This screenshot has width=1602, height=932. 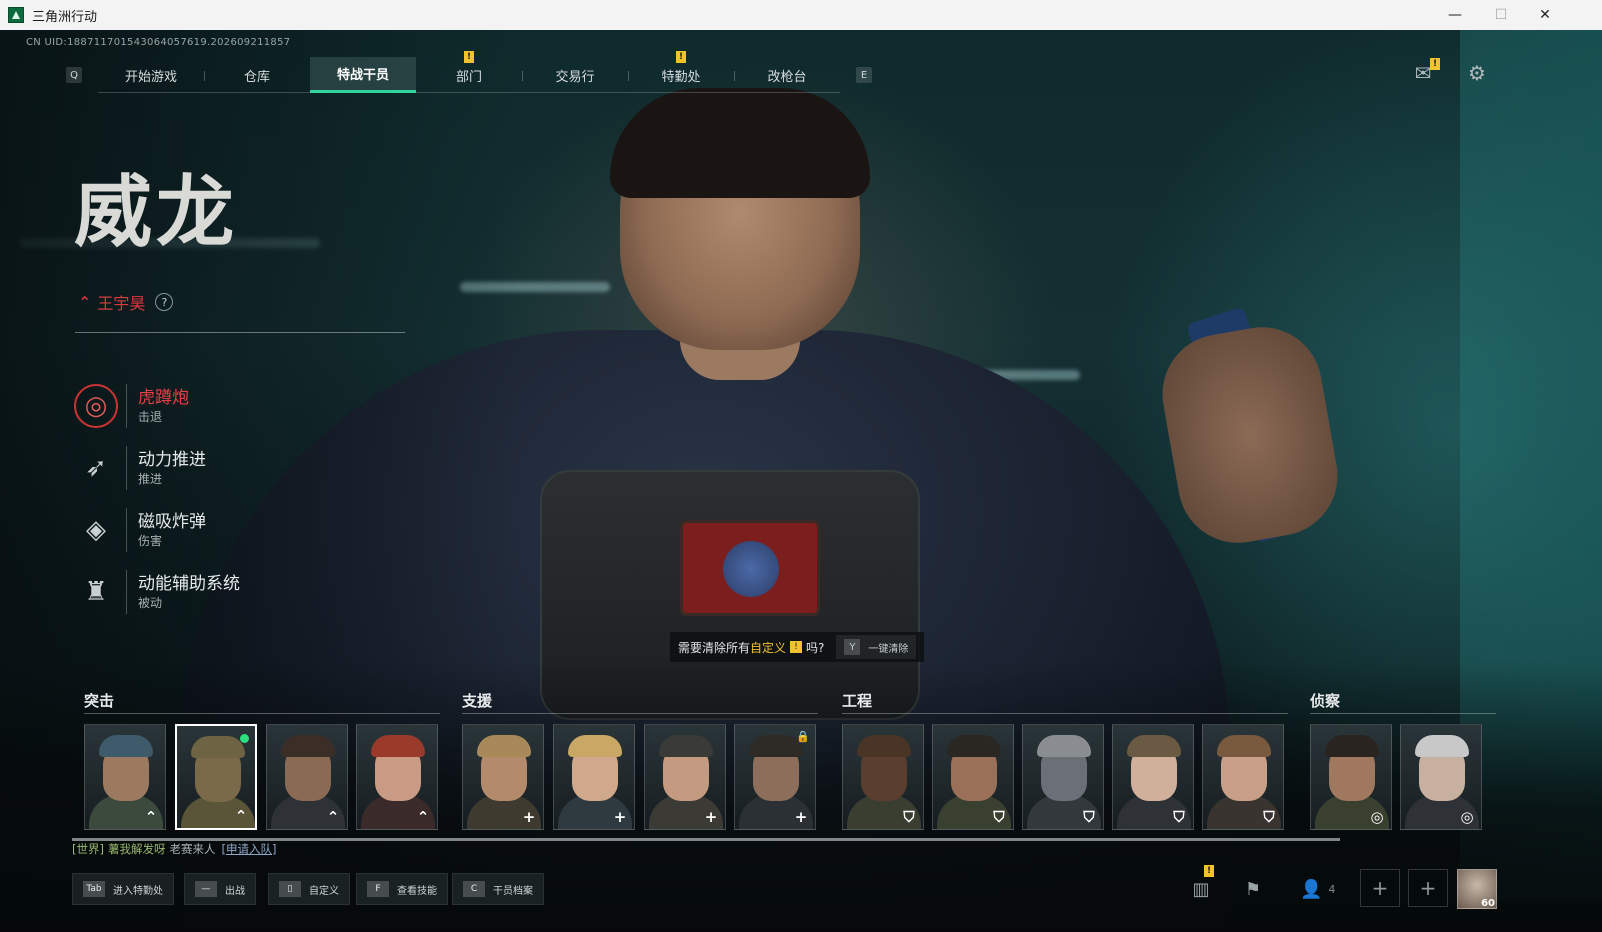 I want to click on info-divider, so click(x=240, y=332).